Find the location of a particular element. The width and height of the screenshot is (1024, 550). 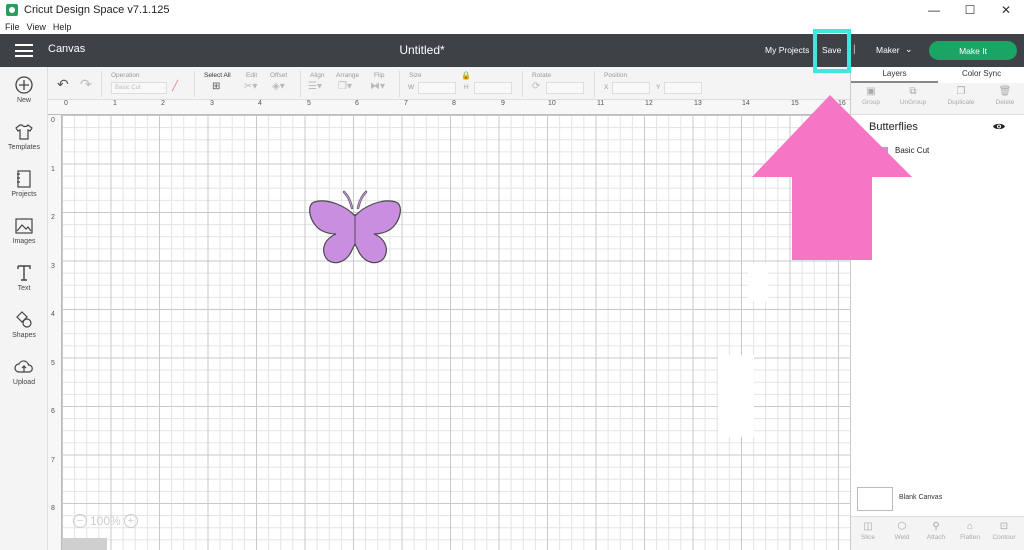

zoom-control: − 100% + is located at coordinates (105, 521).